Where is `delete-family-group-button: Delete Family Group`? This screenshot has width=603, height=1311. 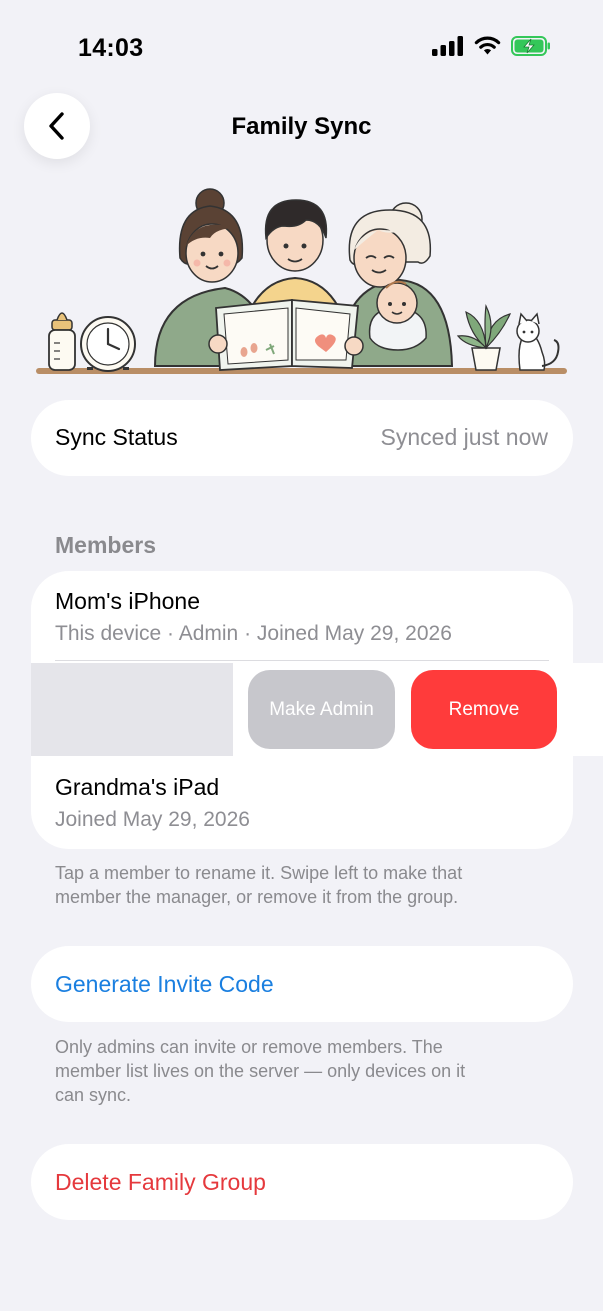
delete-family-group-button: Delete Family Group is located at coordinates (302, 1182).